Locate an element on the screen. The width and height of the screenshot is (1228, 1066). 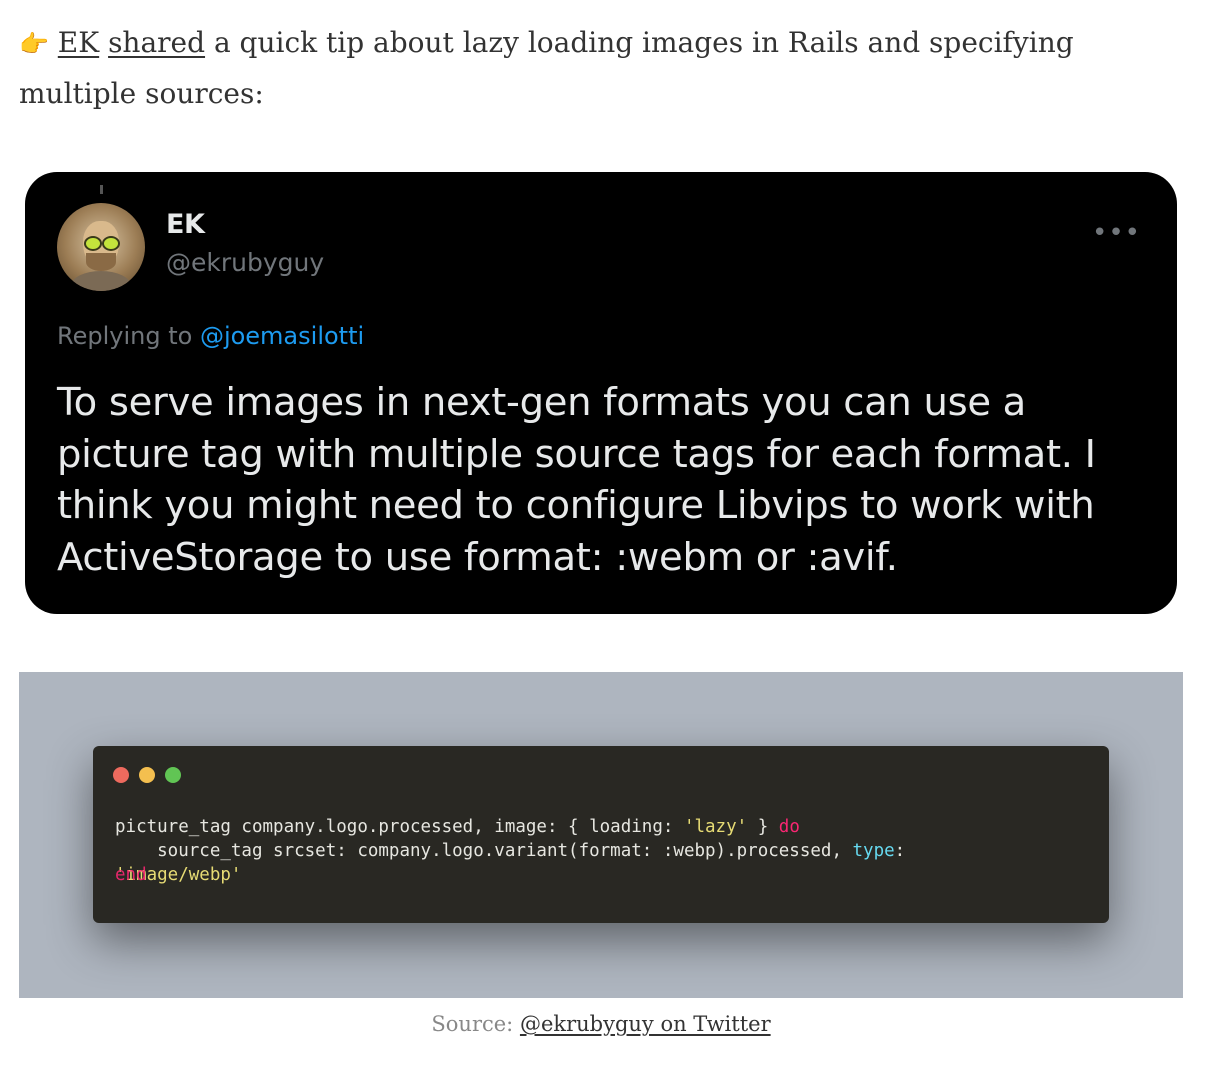
image-caption: Source: @ekrubyguy on Twitter is located at coordinates (601, 1024).